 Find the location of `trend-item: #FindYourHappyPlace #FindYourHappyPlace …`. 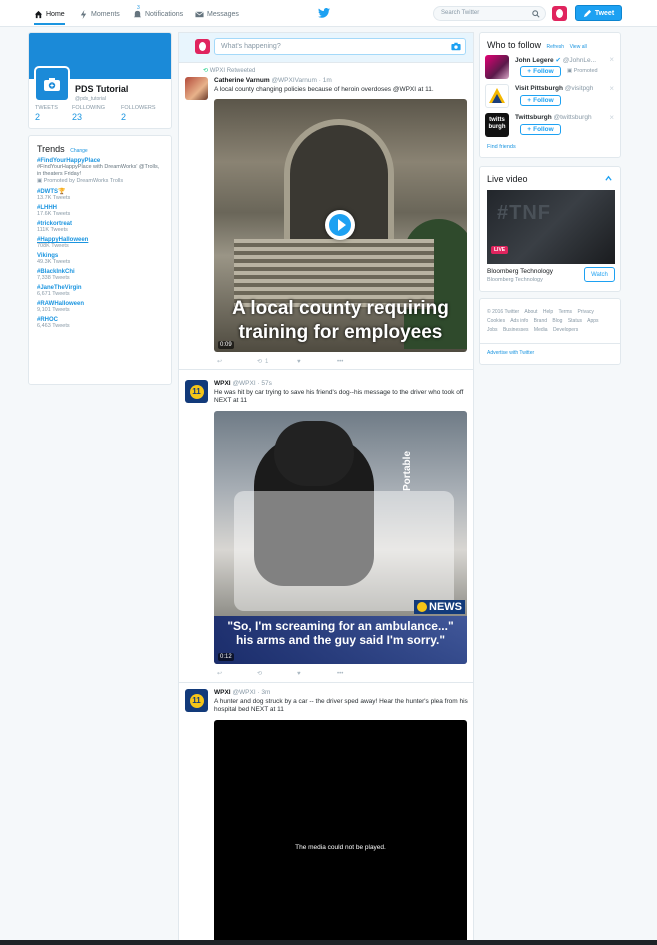

trend-item: #FindYourHappyPlace #FindYourHappyPlace … is located at coordinates (100, 171).